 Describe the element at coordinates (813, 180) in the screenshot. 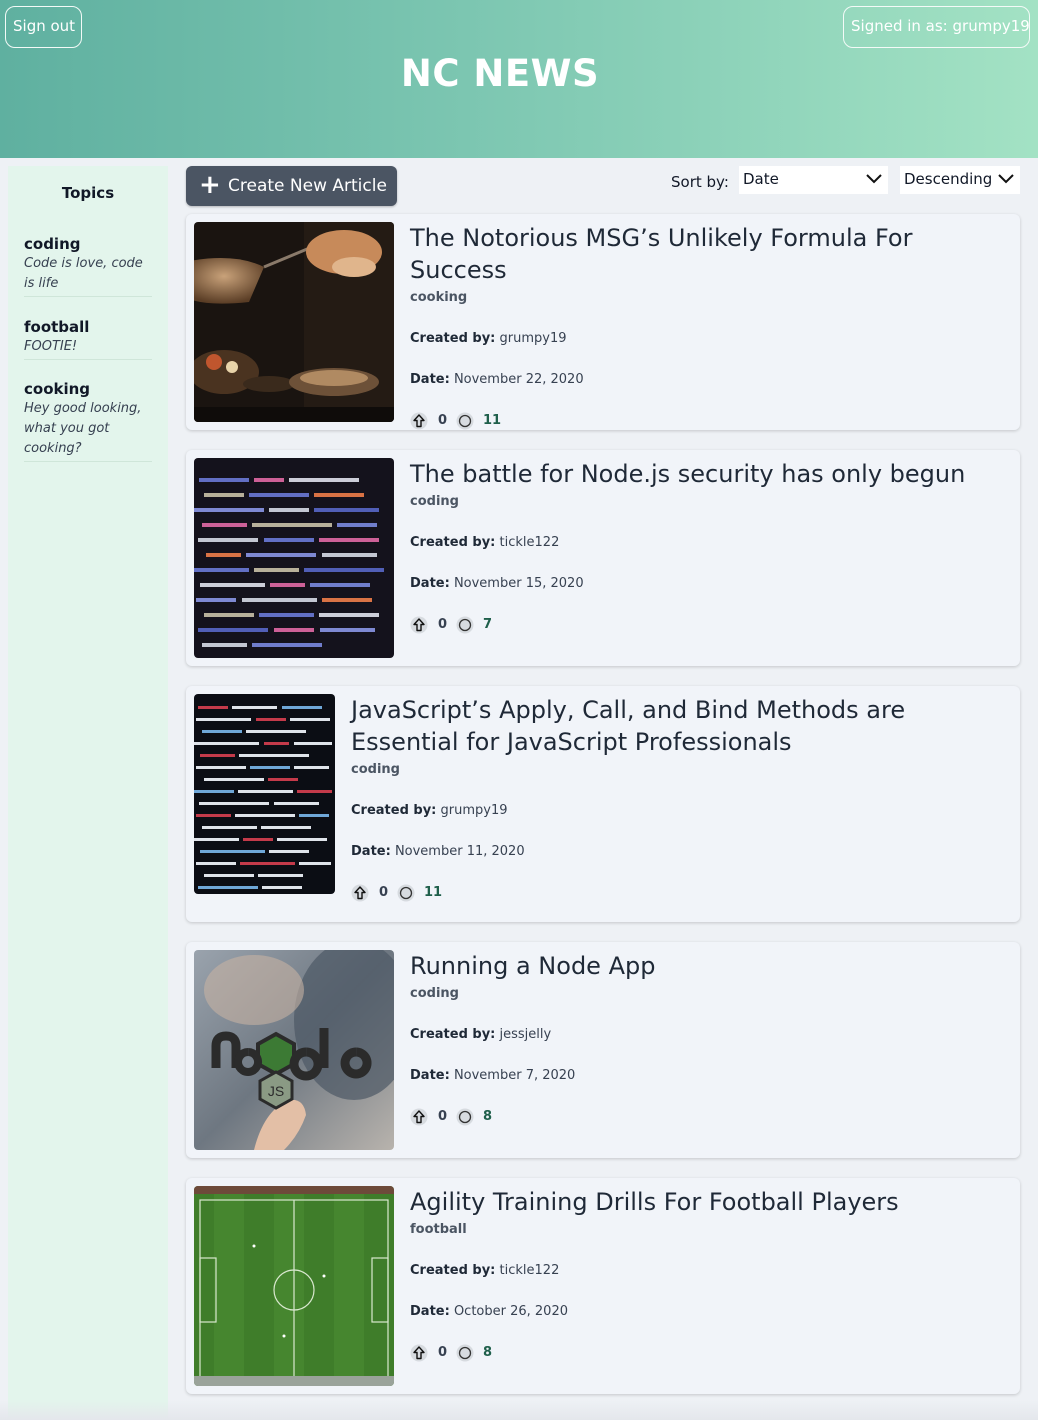

I see `sort-by-select: Date` at that location.